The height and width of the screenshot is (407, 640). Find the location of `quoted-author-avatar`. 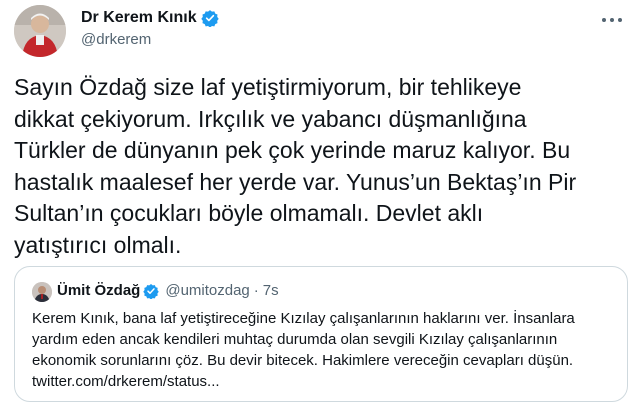

quoted-author-avatar is located at coordinates (42, 292).